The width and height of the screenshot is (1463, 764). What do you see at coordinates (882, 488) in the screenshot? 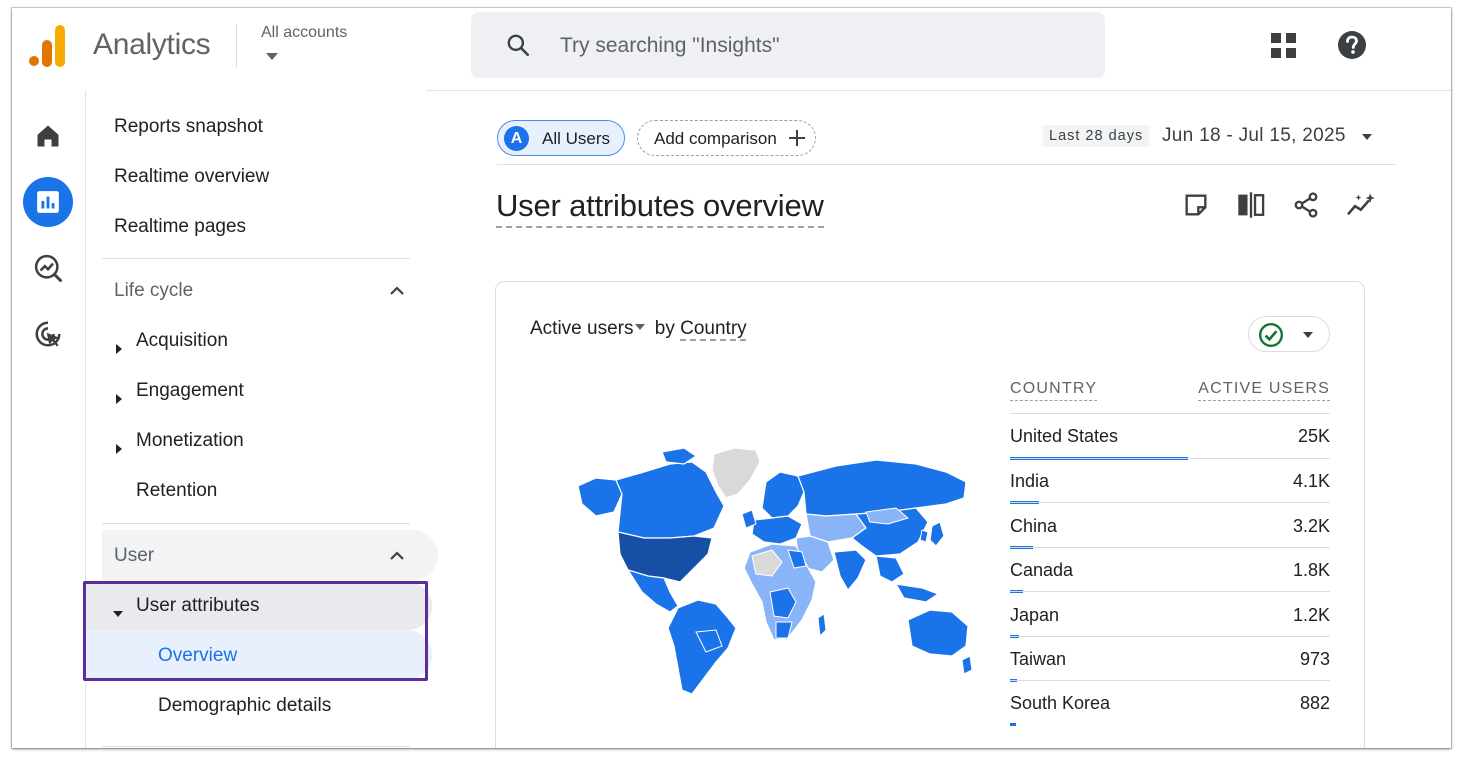
I see `region-russia` at bounding box center [882, 488].